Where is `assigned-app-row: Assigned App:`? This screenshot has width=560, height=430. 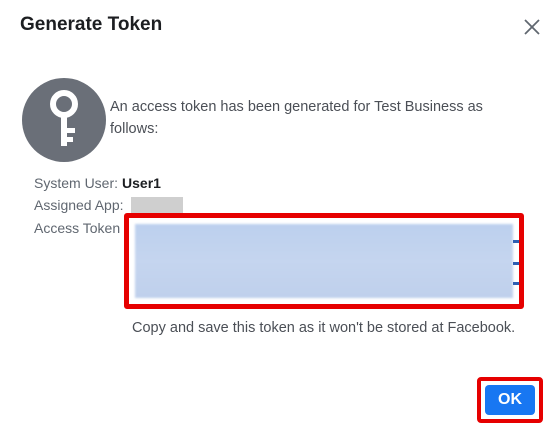
assigned-app-row: Assigned App: is located at coordinates (79, 205).